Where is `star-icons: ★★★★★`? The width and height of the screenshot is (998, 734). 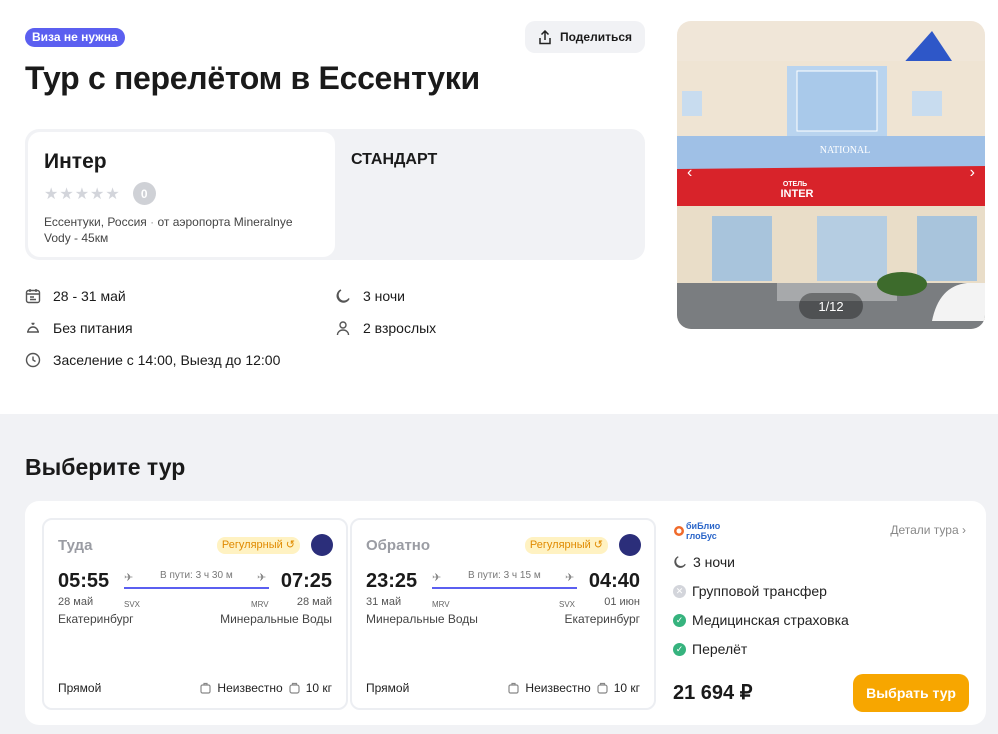
star-icons: ★★★★★ is located at coordinates (82, 194).